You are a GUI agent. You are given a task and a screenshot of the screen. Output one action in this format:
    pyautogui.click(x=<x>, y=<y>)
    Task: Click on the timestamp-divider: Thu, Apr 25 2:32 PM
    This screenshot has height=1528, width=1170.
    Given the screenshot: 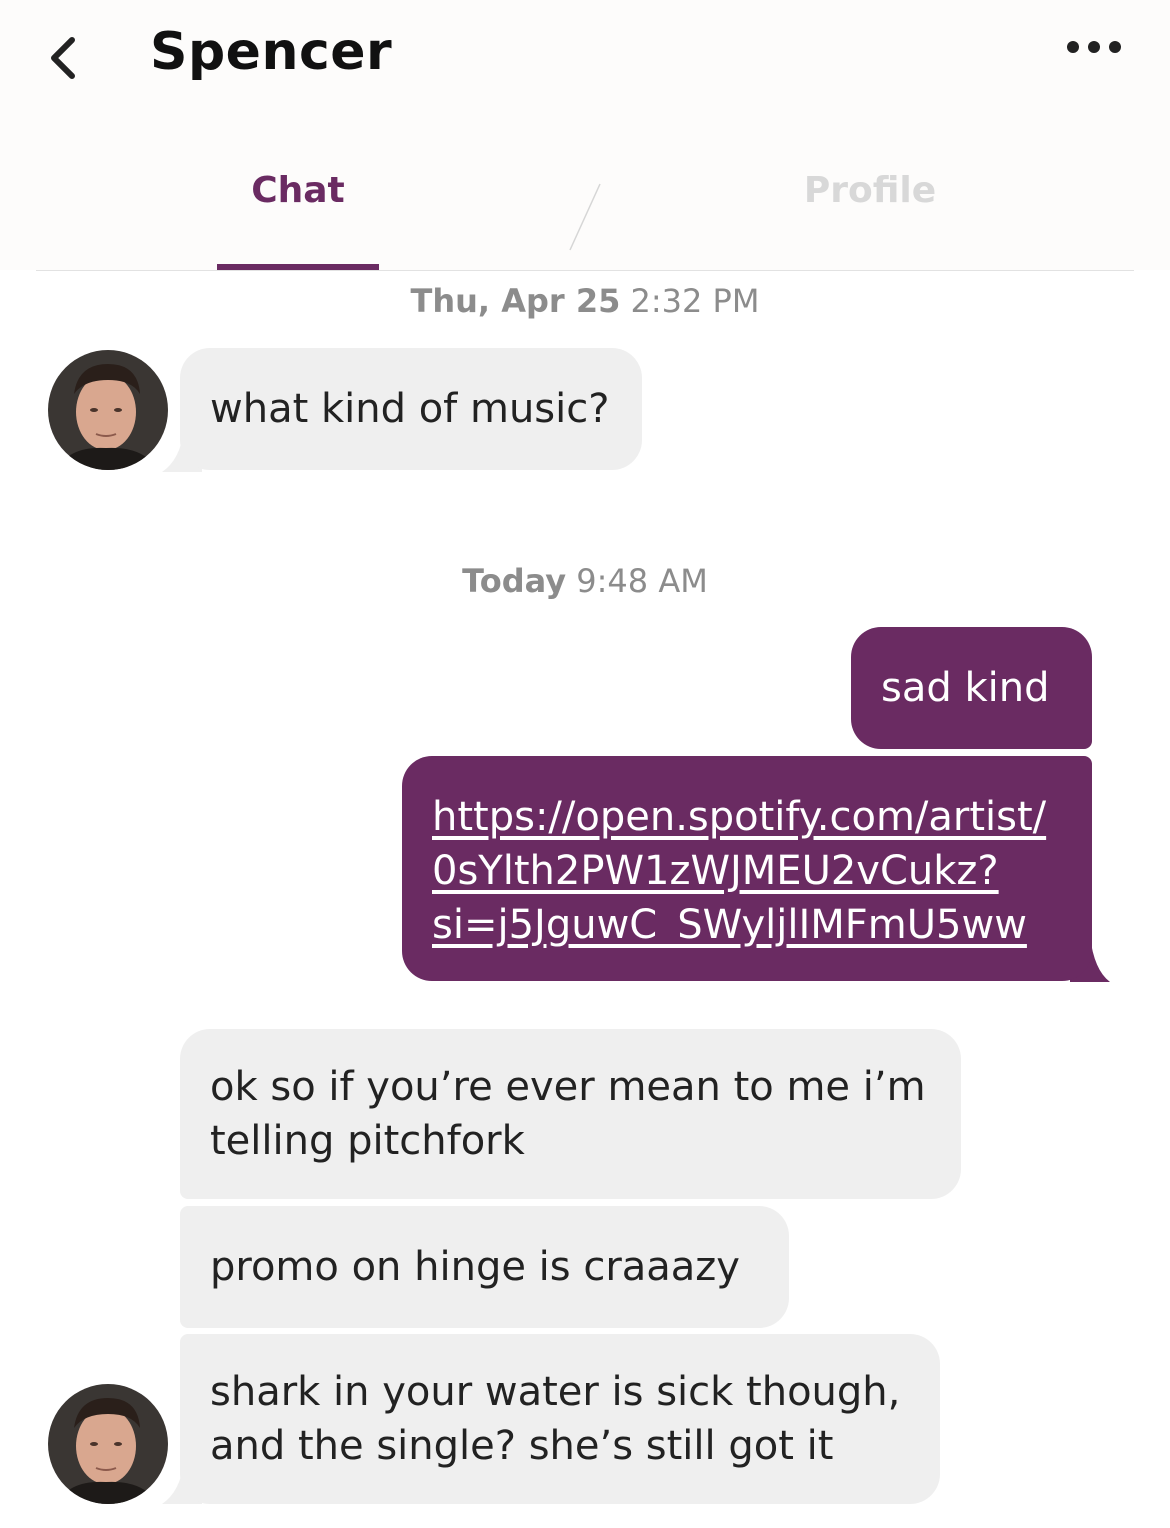 What is the action you would take?
    pyautogui.click(x=585, y=301)
    